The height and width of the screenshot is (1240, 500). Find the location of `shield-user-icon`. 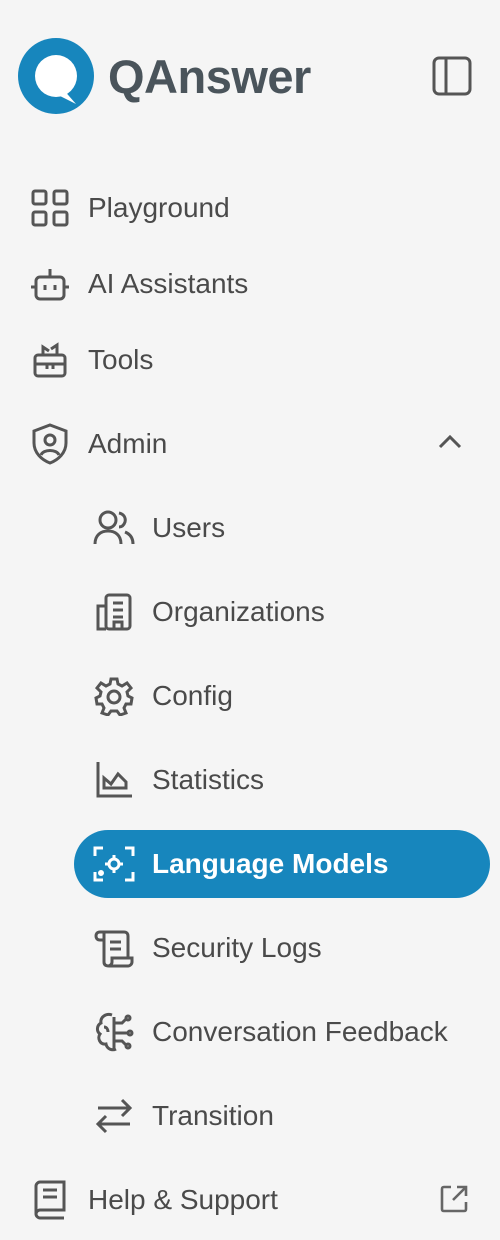

shield-user-icon is located at coordinates (50, 444).